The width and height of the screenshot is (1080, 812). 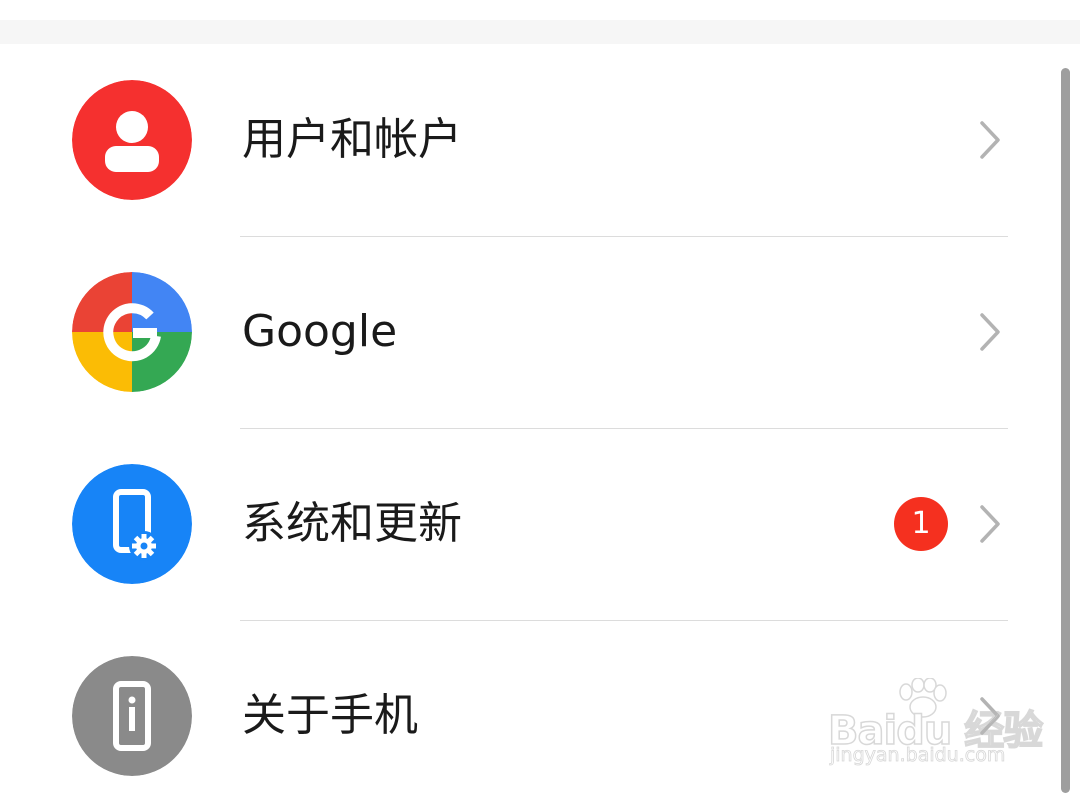 What do you see at coordinates (132, 140) in the screenshot?
I see `user-account-icon` at bounding box center [132, 140].